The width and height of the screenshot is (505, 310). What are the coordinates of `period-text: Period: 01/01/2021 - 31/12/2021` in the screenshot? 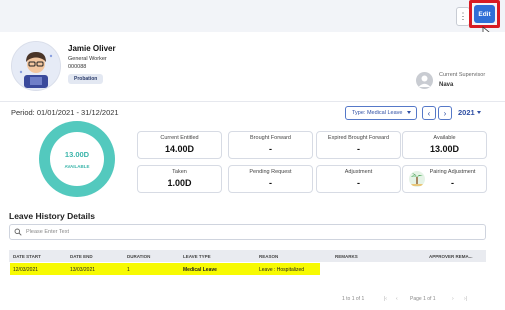 It's located at (65, 112).